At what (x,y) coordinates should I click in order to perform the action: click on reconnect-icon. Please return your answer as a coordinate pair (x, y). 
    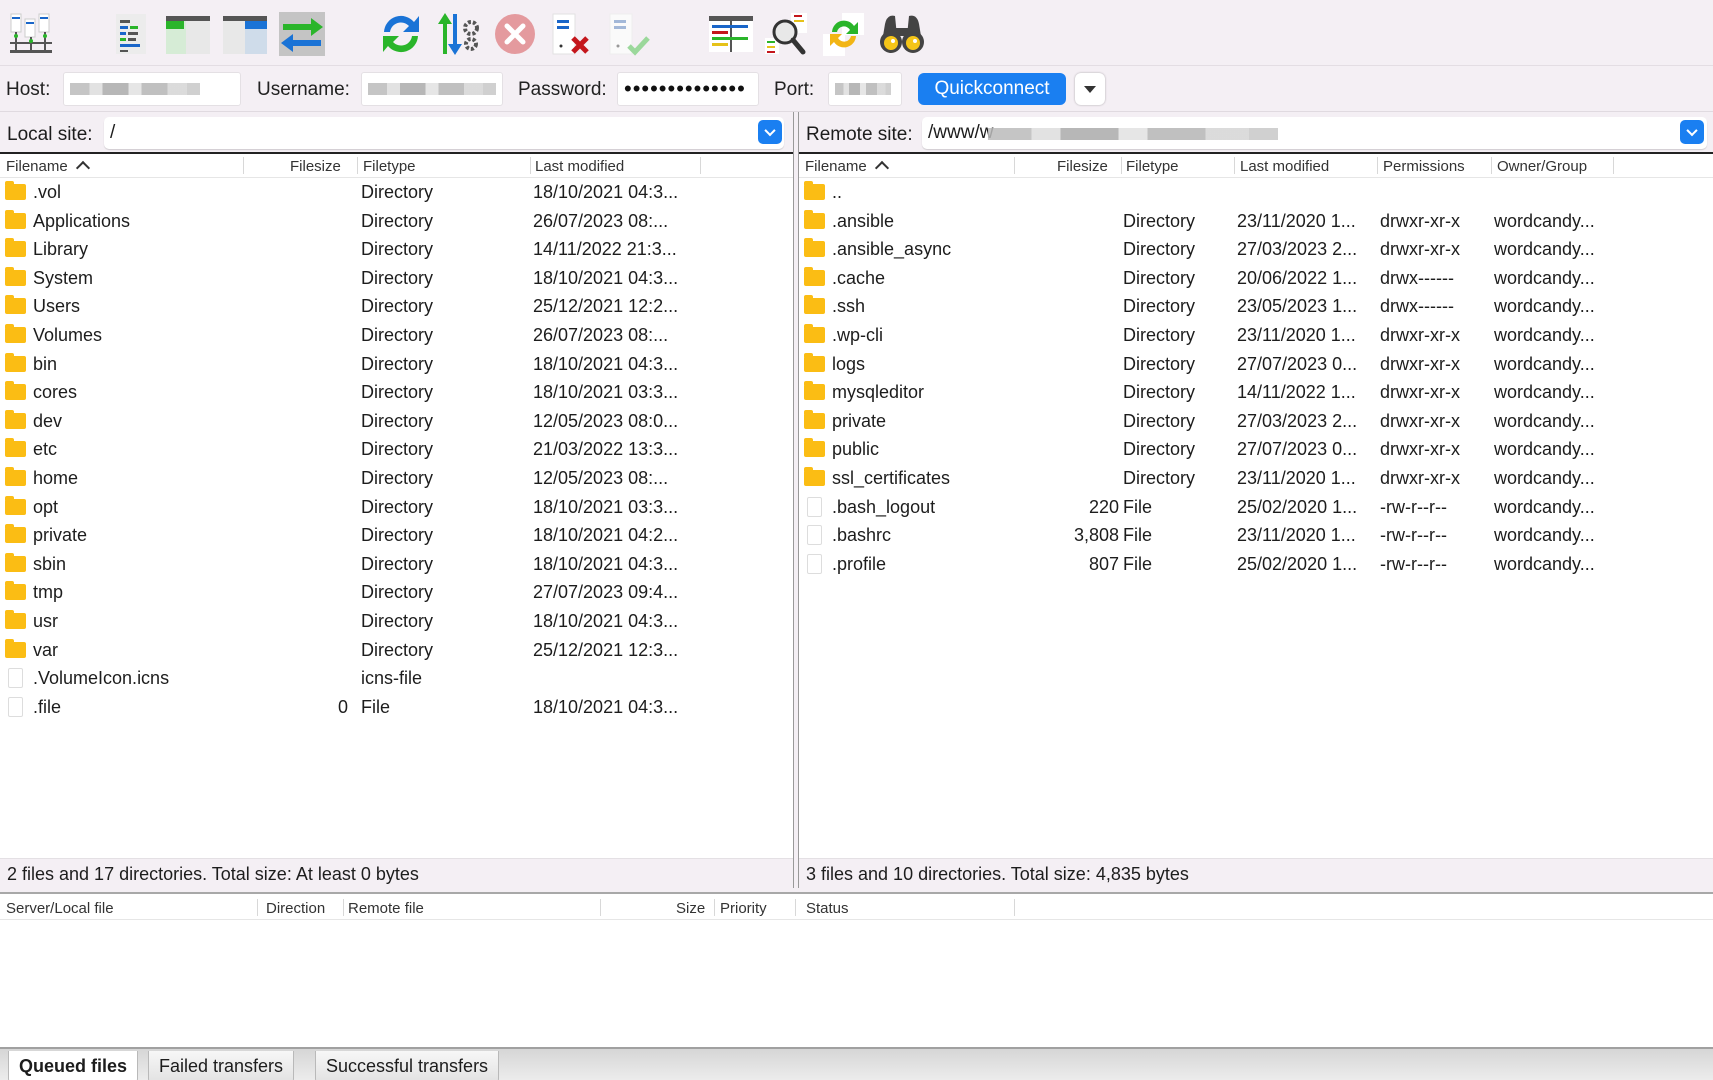
    Looking at the image, I should click on (629, 34).